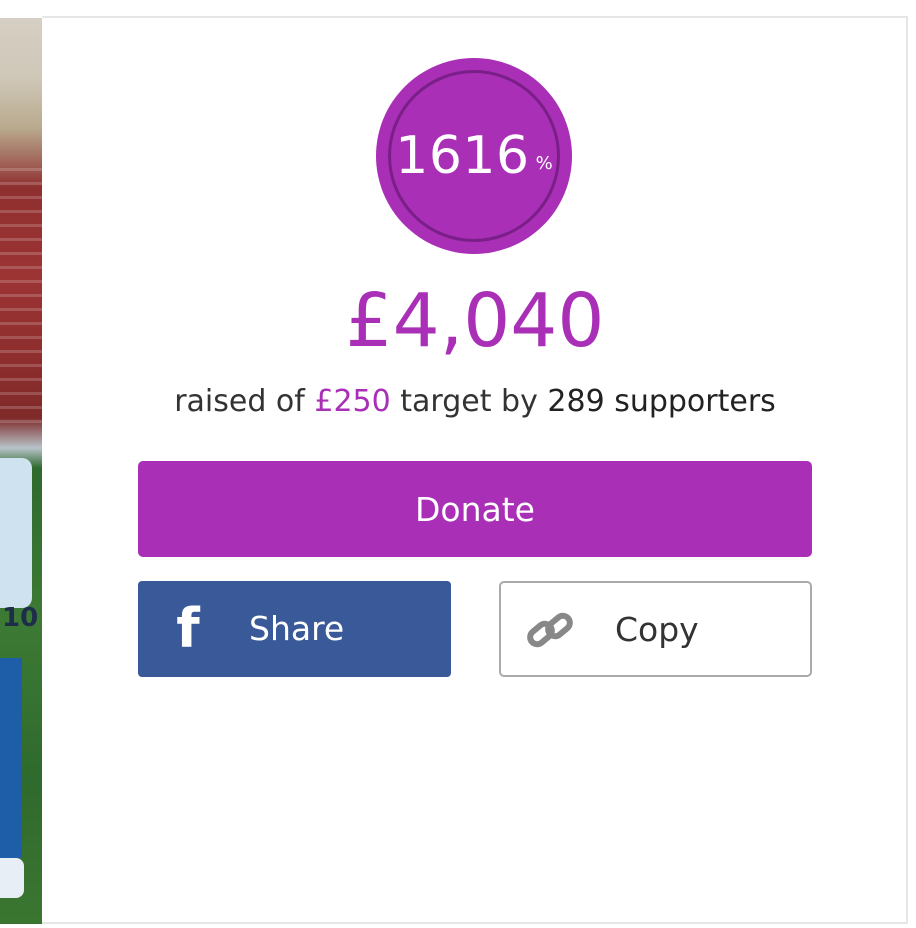  I want to click on progress-circle: 1616 %, so click(474, 156).